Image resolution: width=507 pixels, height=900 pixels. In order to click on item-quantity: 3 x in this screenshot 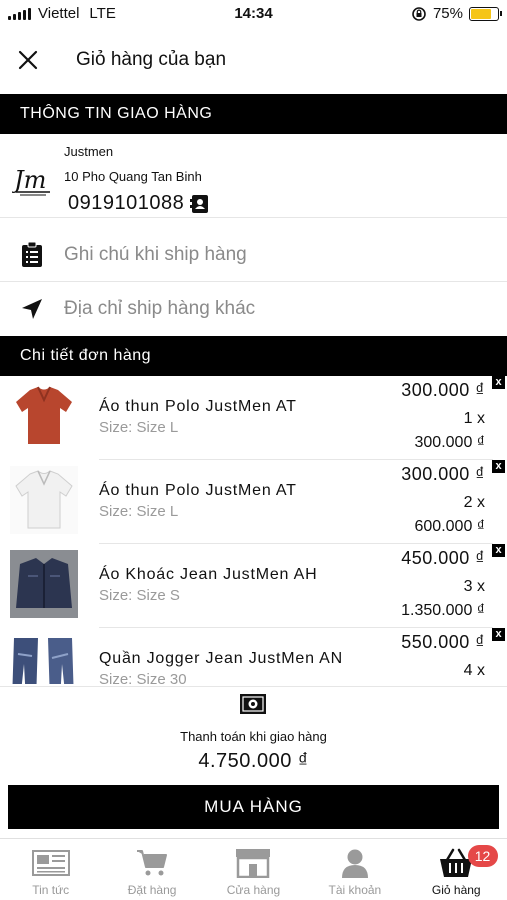, I will do `click(474, 586)`.